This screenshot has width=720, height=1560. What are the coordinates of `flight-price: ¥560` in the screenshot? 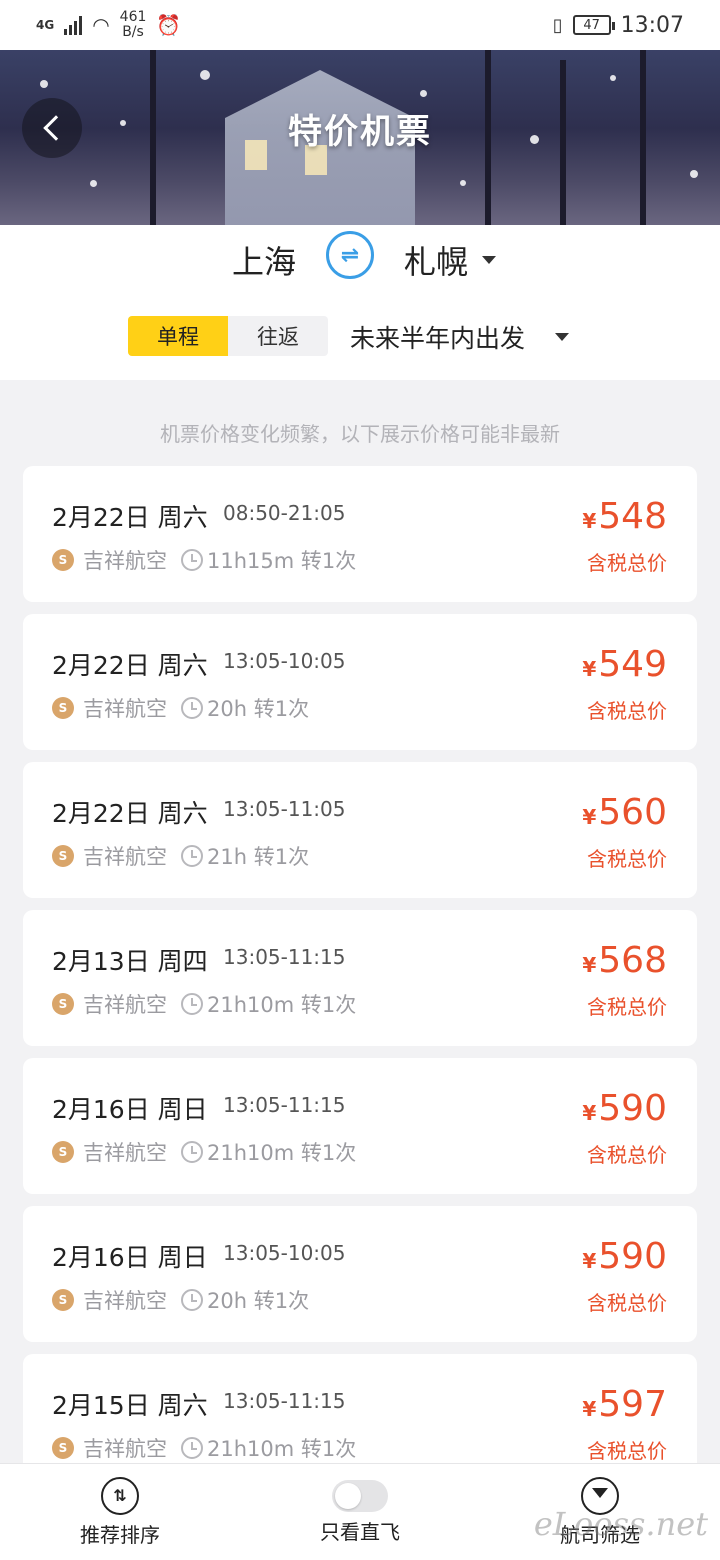 It's located at (624, 812).